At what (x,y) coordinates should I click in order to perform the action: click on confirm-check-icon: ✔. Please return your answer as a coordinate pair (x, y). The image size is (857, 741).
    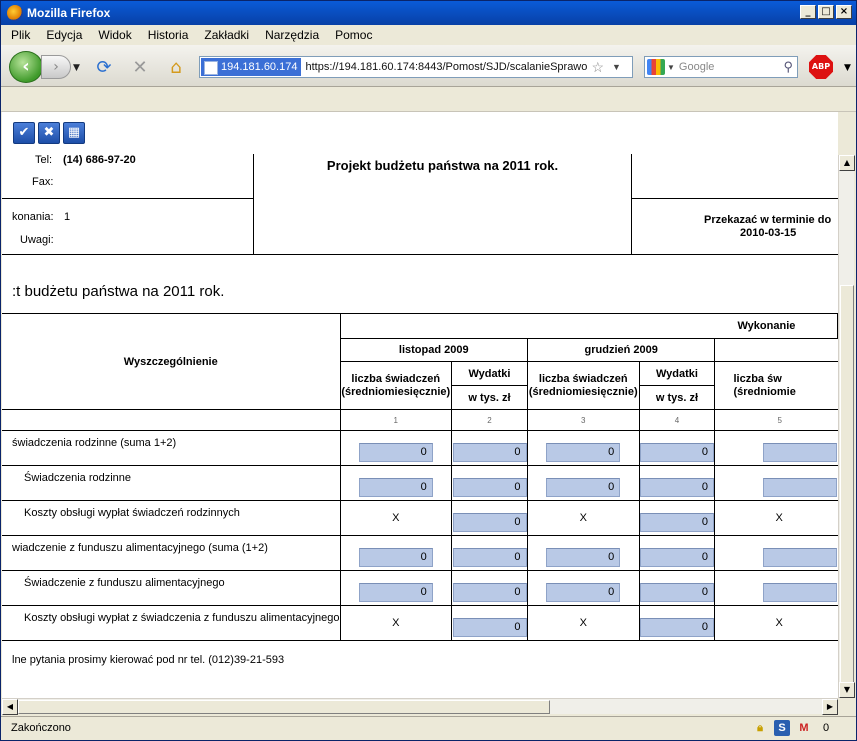
    Looking at the image, I should click on (24, 133).